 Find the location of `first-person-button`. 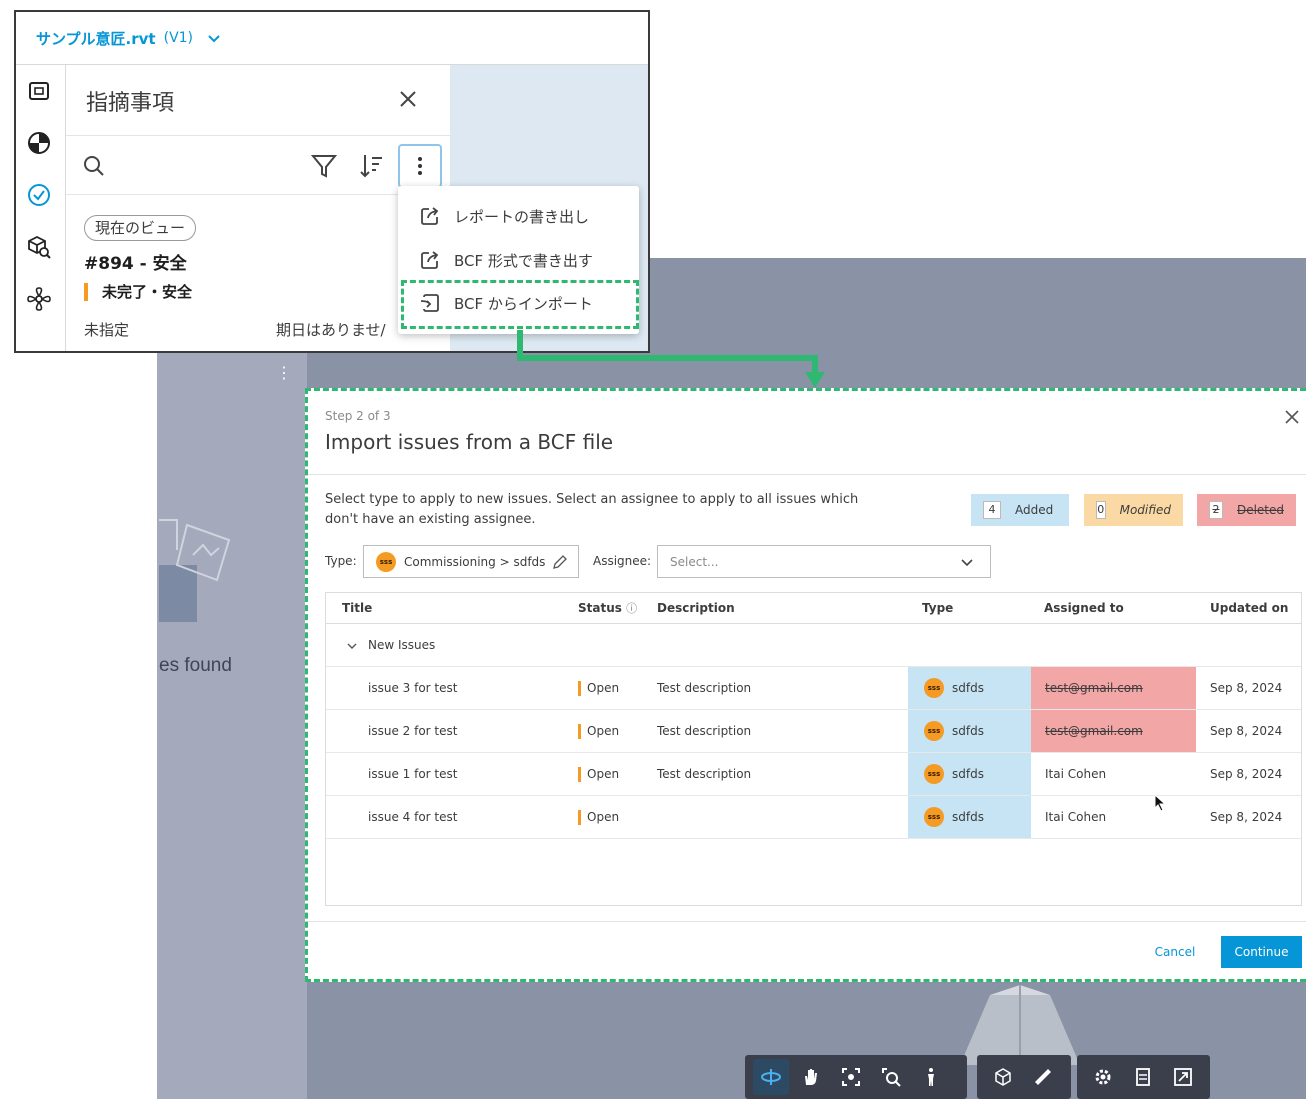

first-person-button is located at coordinates (931, 1077).